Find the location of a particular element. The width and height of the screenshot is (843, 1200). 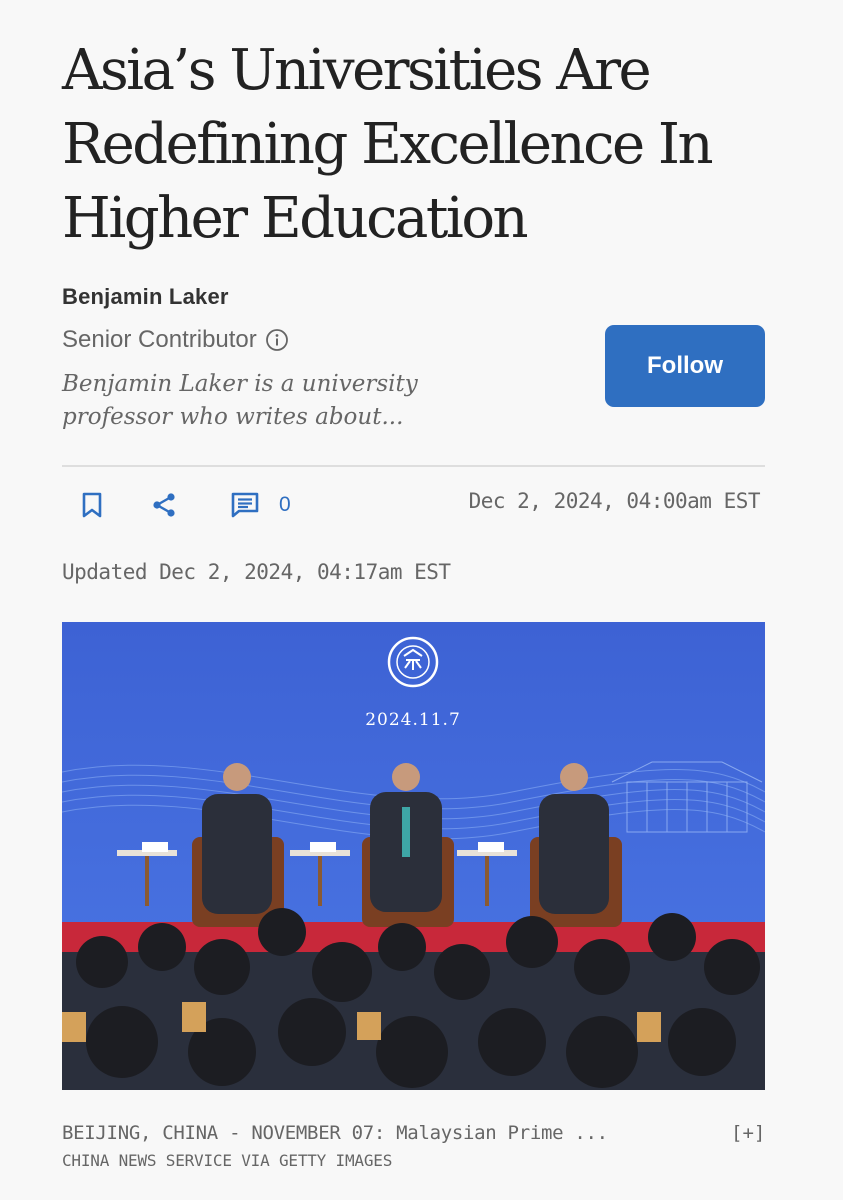

updated-date: Updated Dec 2, 2024, 04:17am EST is located at coordinates (256, 572).